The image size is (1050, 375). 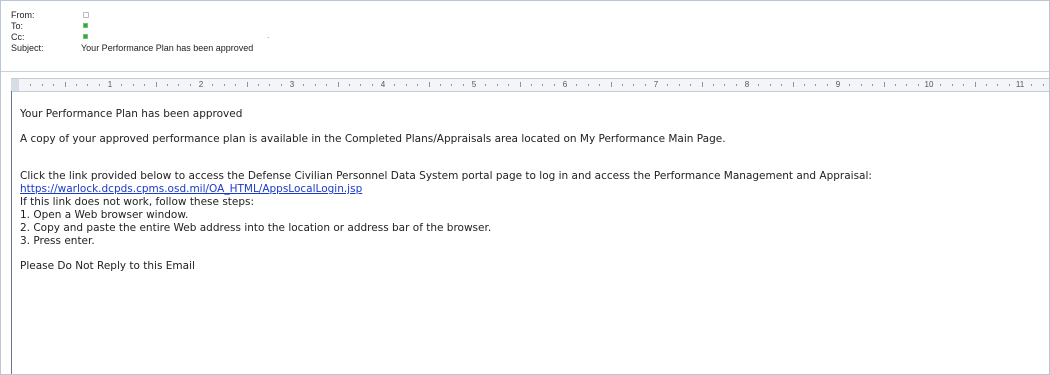 I want to click on ruler-number: 7, so click(x=656, y=84).